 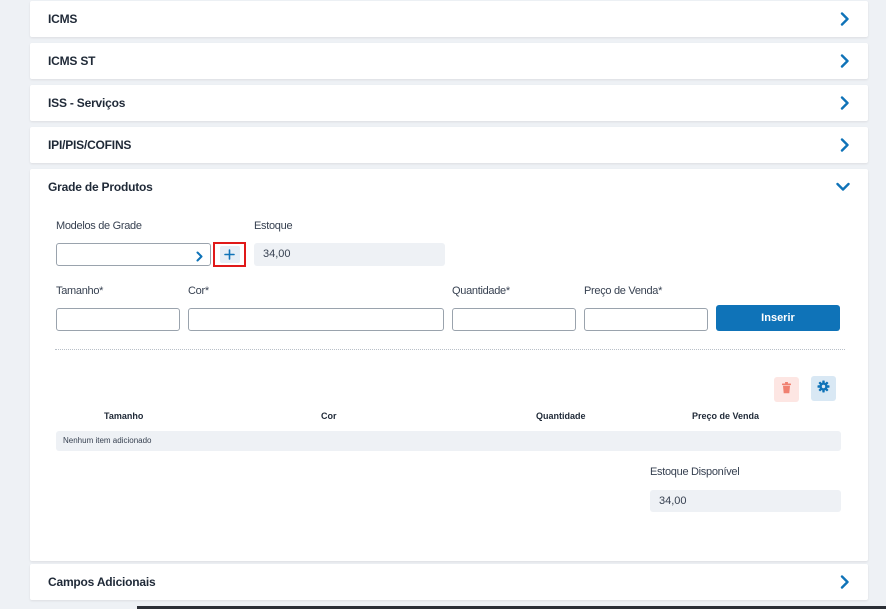 What do you see at coordinates (100, 187) in the screenshot?
I see `section-grade-produtos-title: Grade de Produtos` at bounding box center [100, 187].